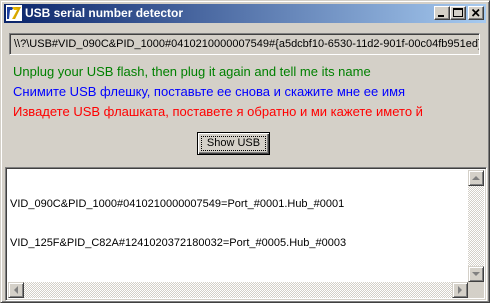  What do you see at coordinates (238, 290) in the screenshot?
I see `horizontal-scrollbar` at bounding box center [238, 290].